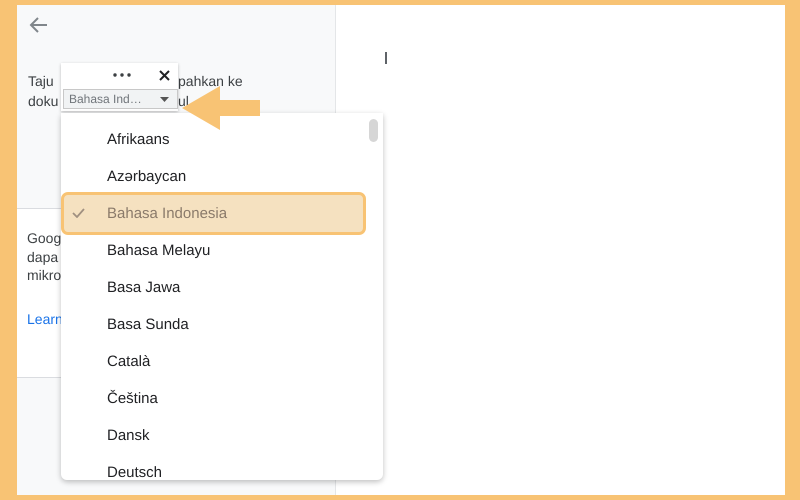  Describe the element at coordinates (385, 58) in the screenshot. I see `text-cursor` at that location.